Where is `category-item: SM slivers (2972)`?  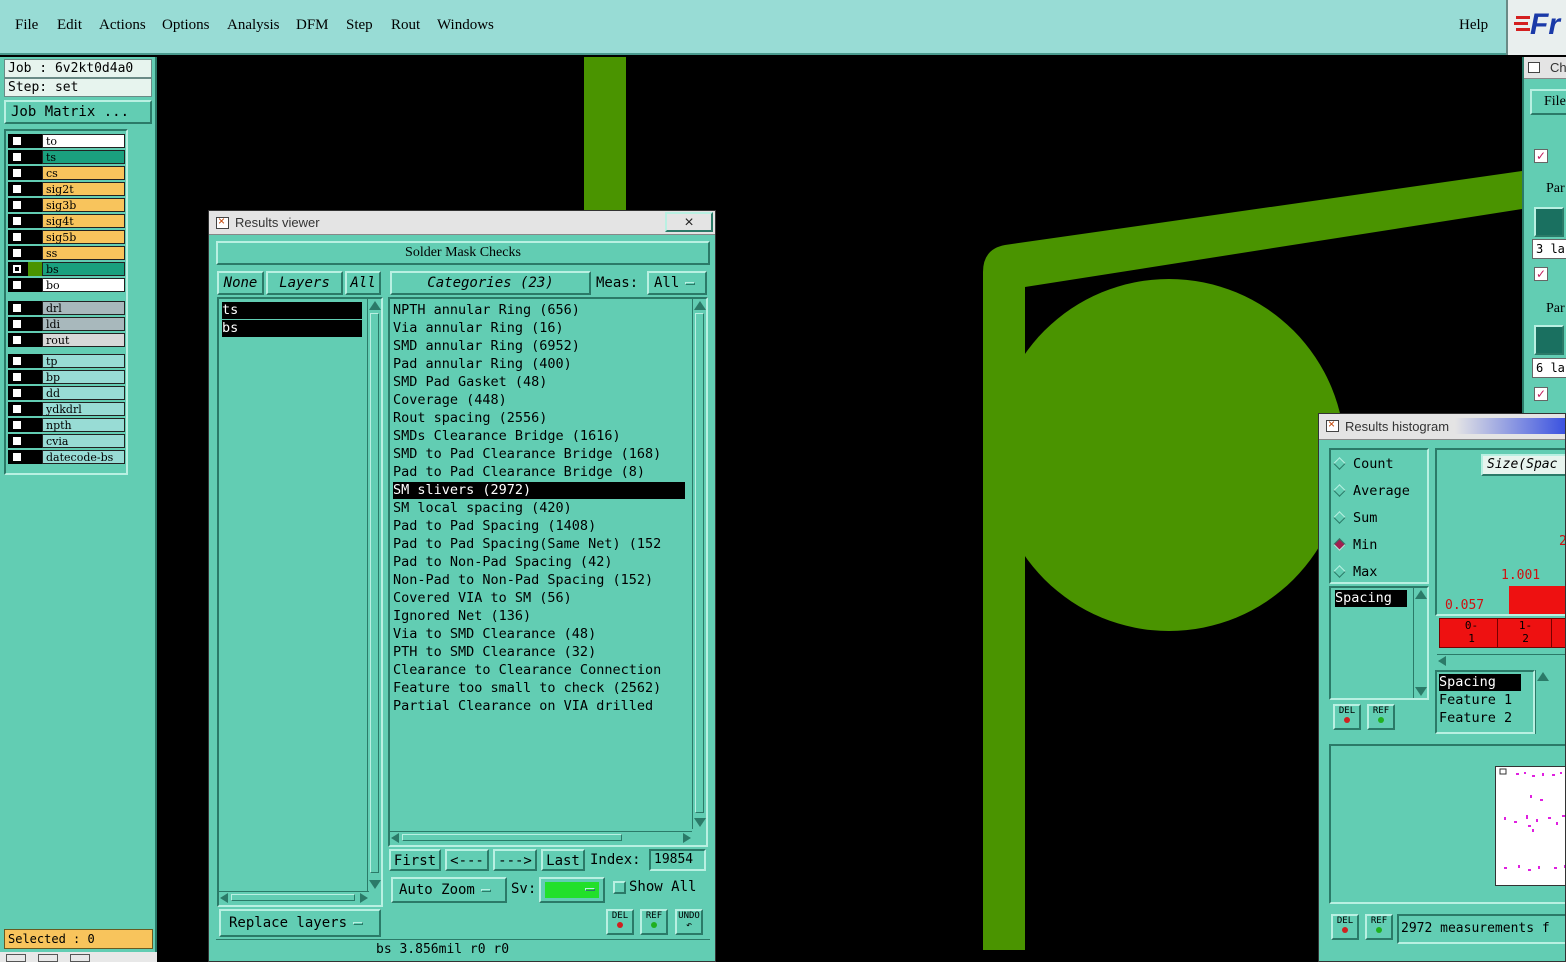
category-item: SM slivers (2972) is located at coordinates (539, 490).